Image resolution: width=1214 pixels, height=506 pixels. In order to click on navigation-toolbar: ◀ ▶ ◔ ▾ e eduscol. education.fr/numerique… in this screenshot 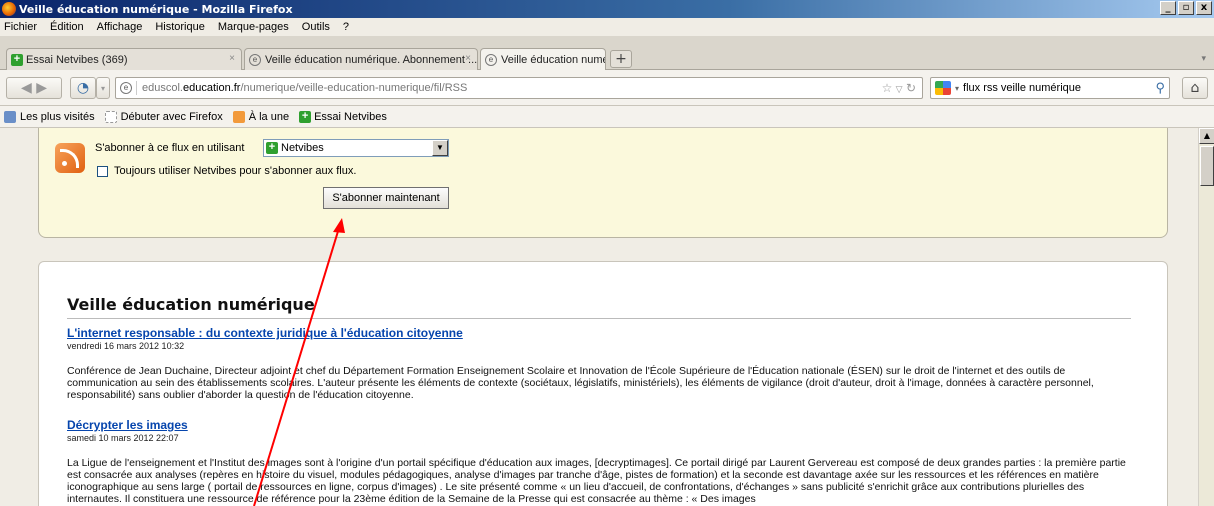, I will do `click(607, 88)`.